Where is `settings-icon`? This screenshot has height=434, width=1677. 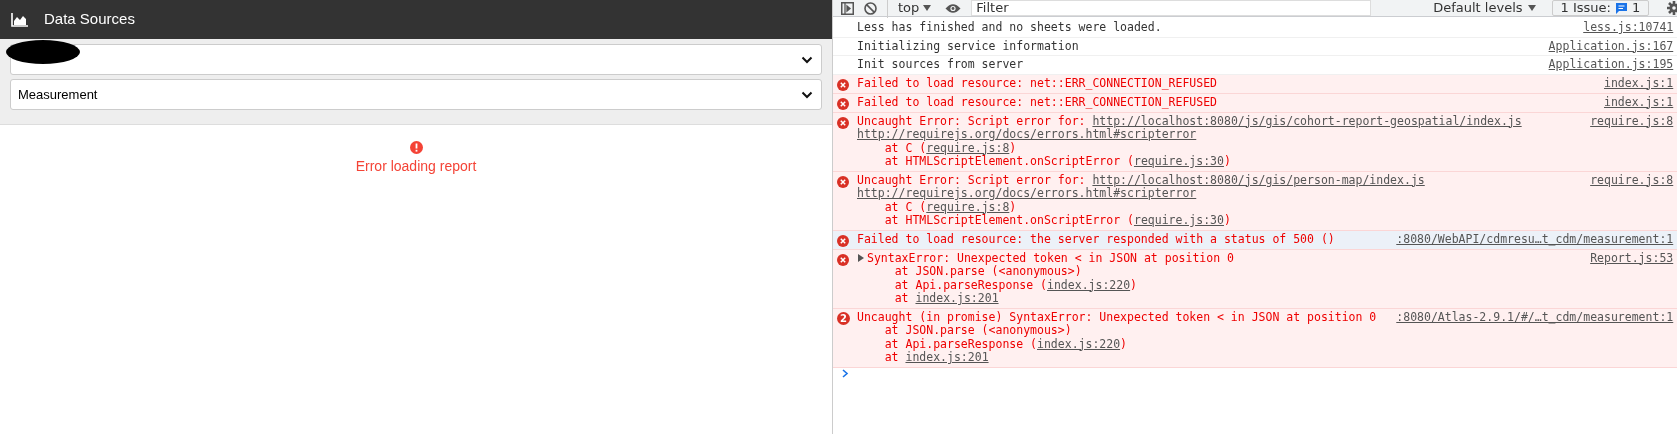 settings-icon is located at coordinates (1672, 8).